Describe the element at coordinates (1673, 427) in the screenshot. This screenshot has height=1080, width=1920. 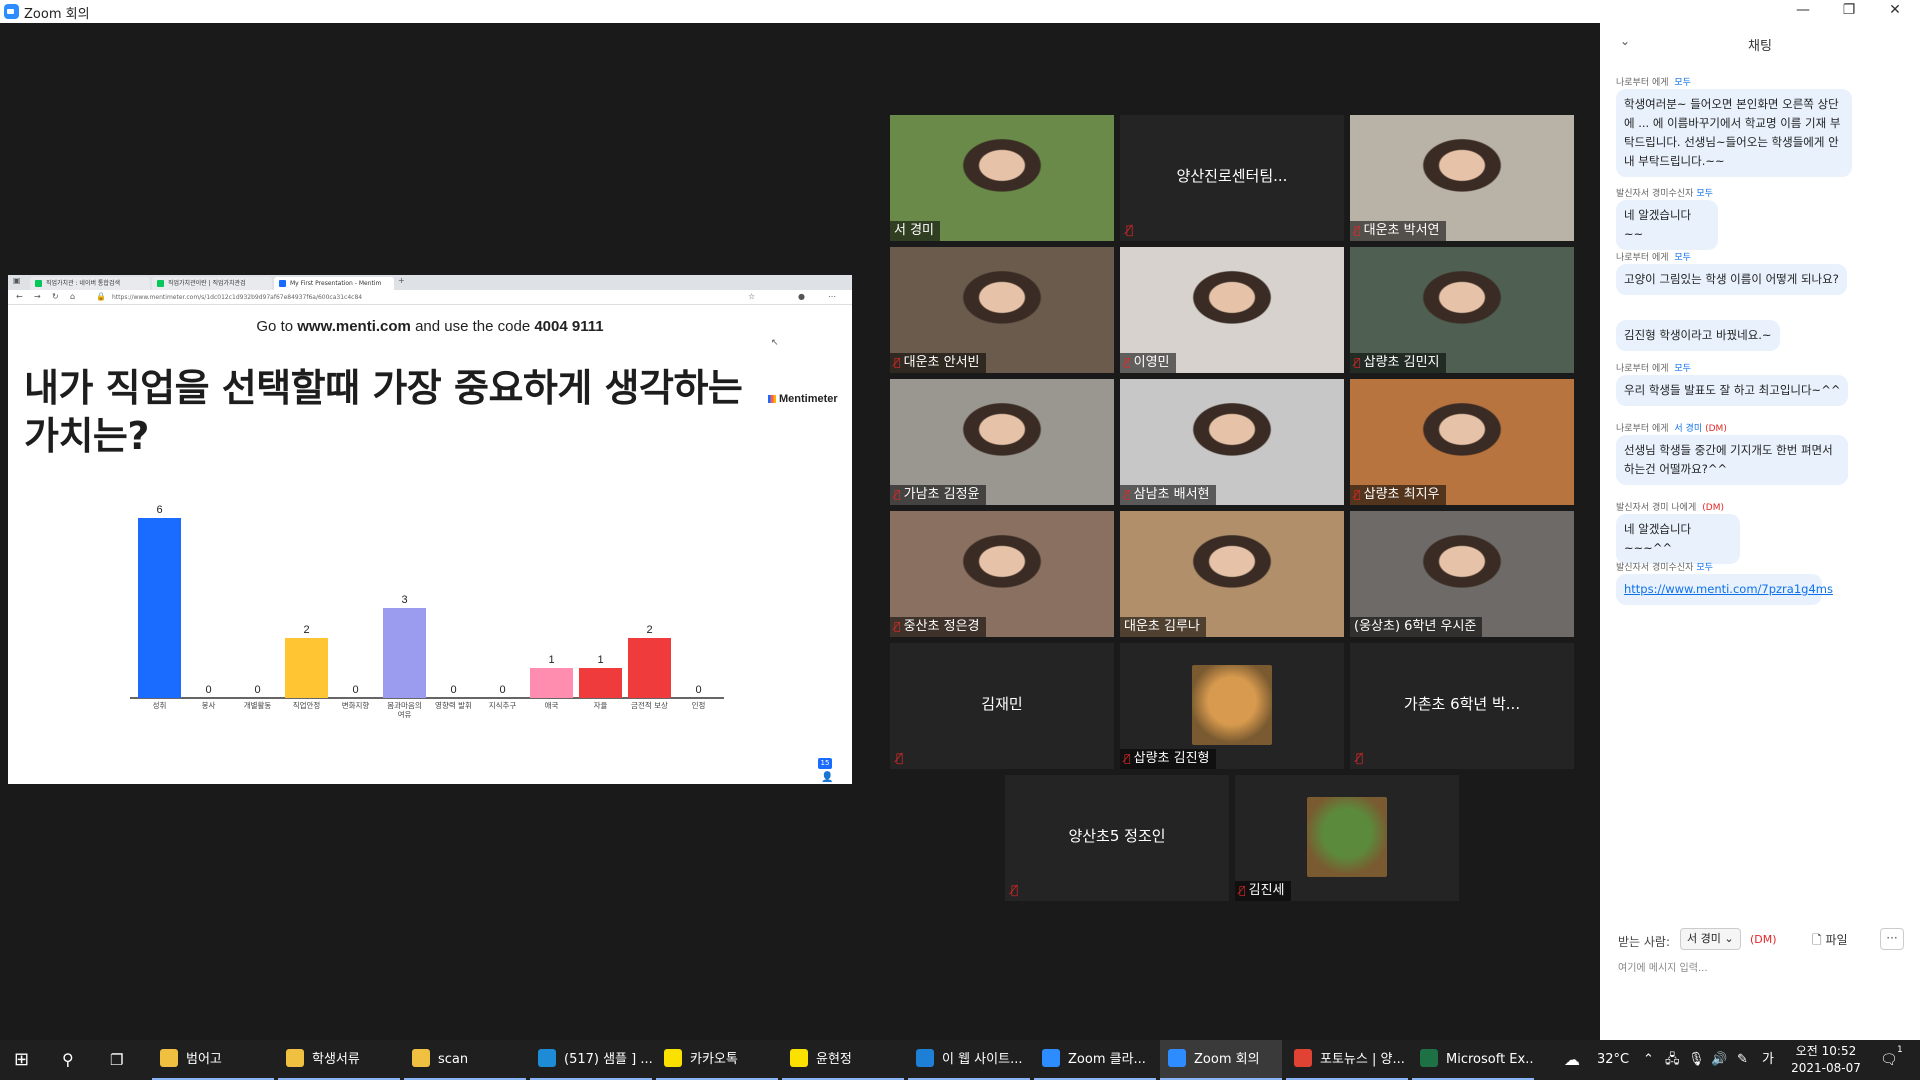
I see `message-meta: 나로부터 에게 서 경미 (DM)` at that location.